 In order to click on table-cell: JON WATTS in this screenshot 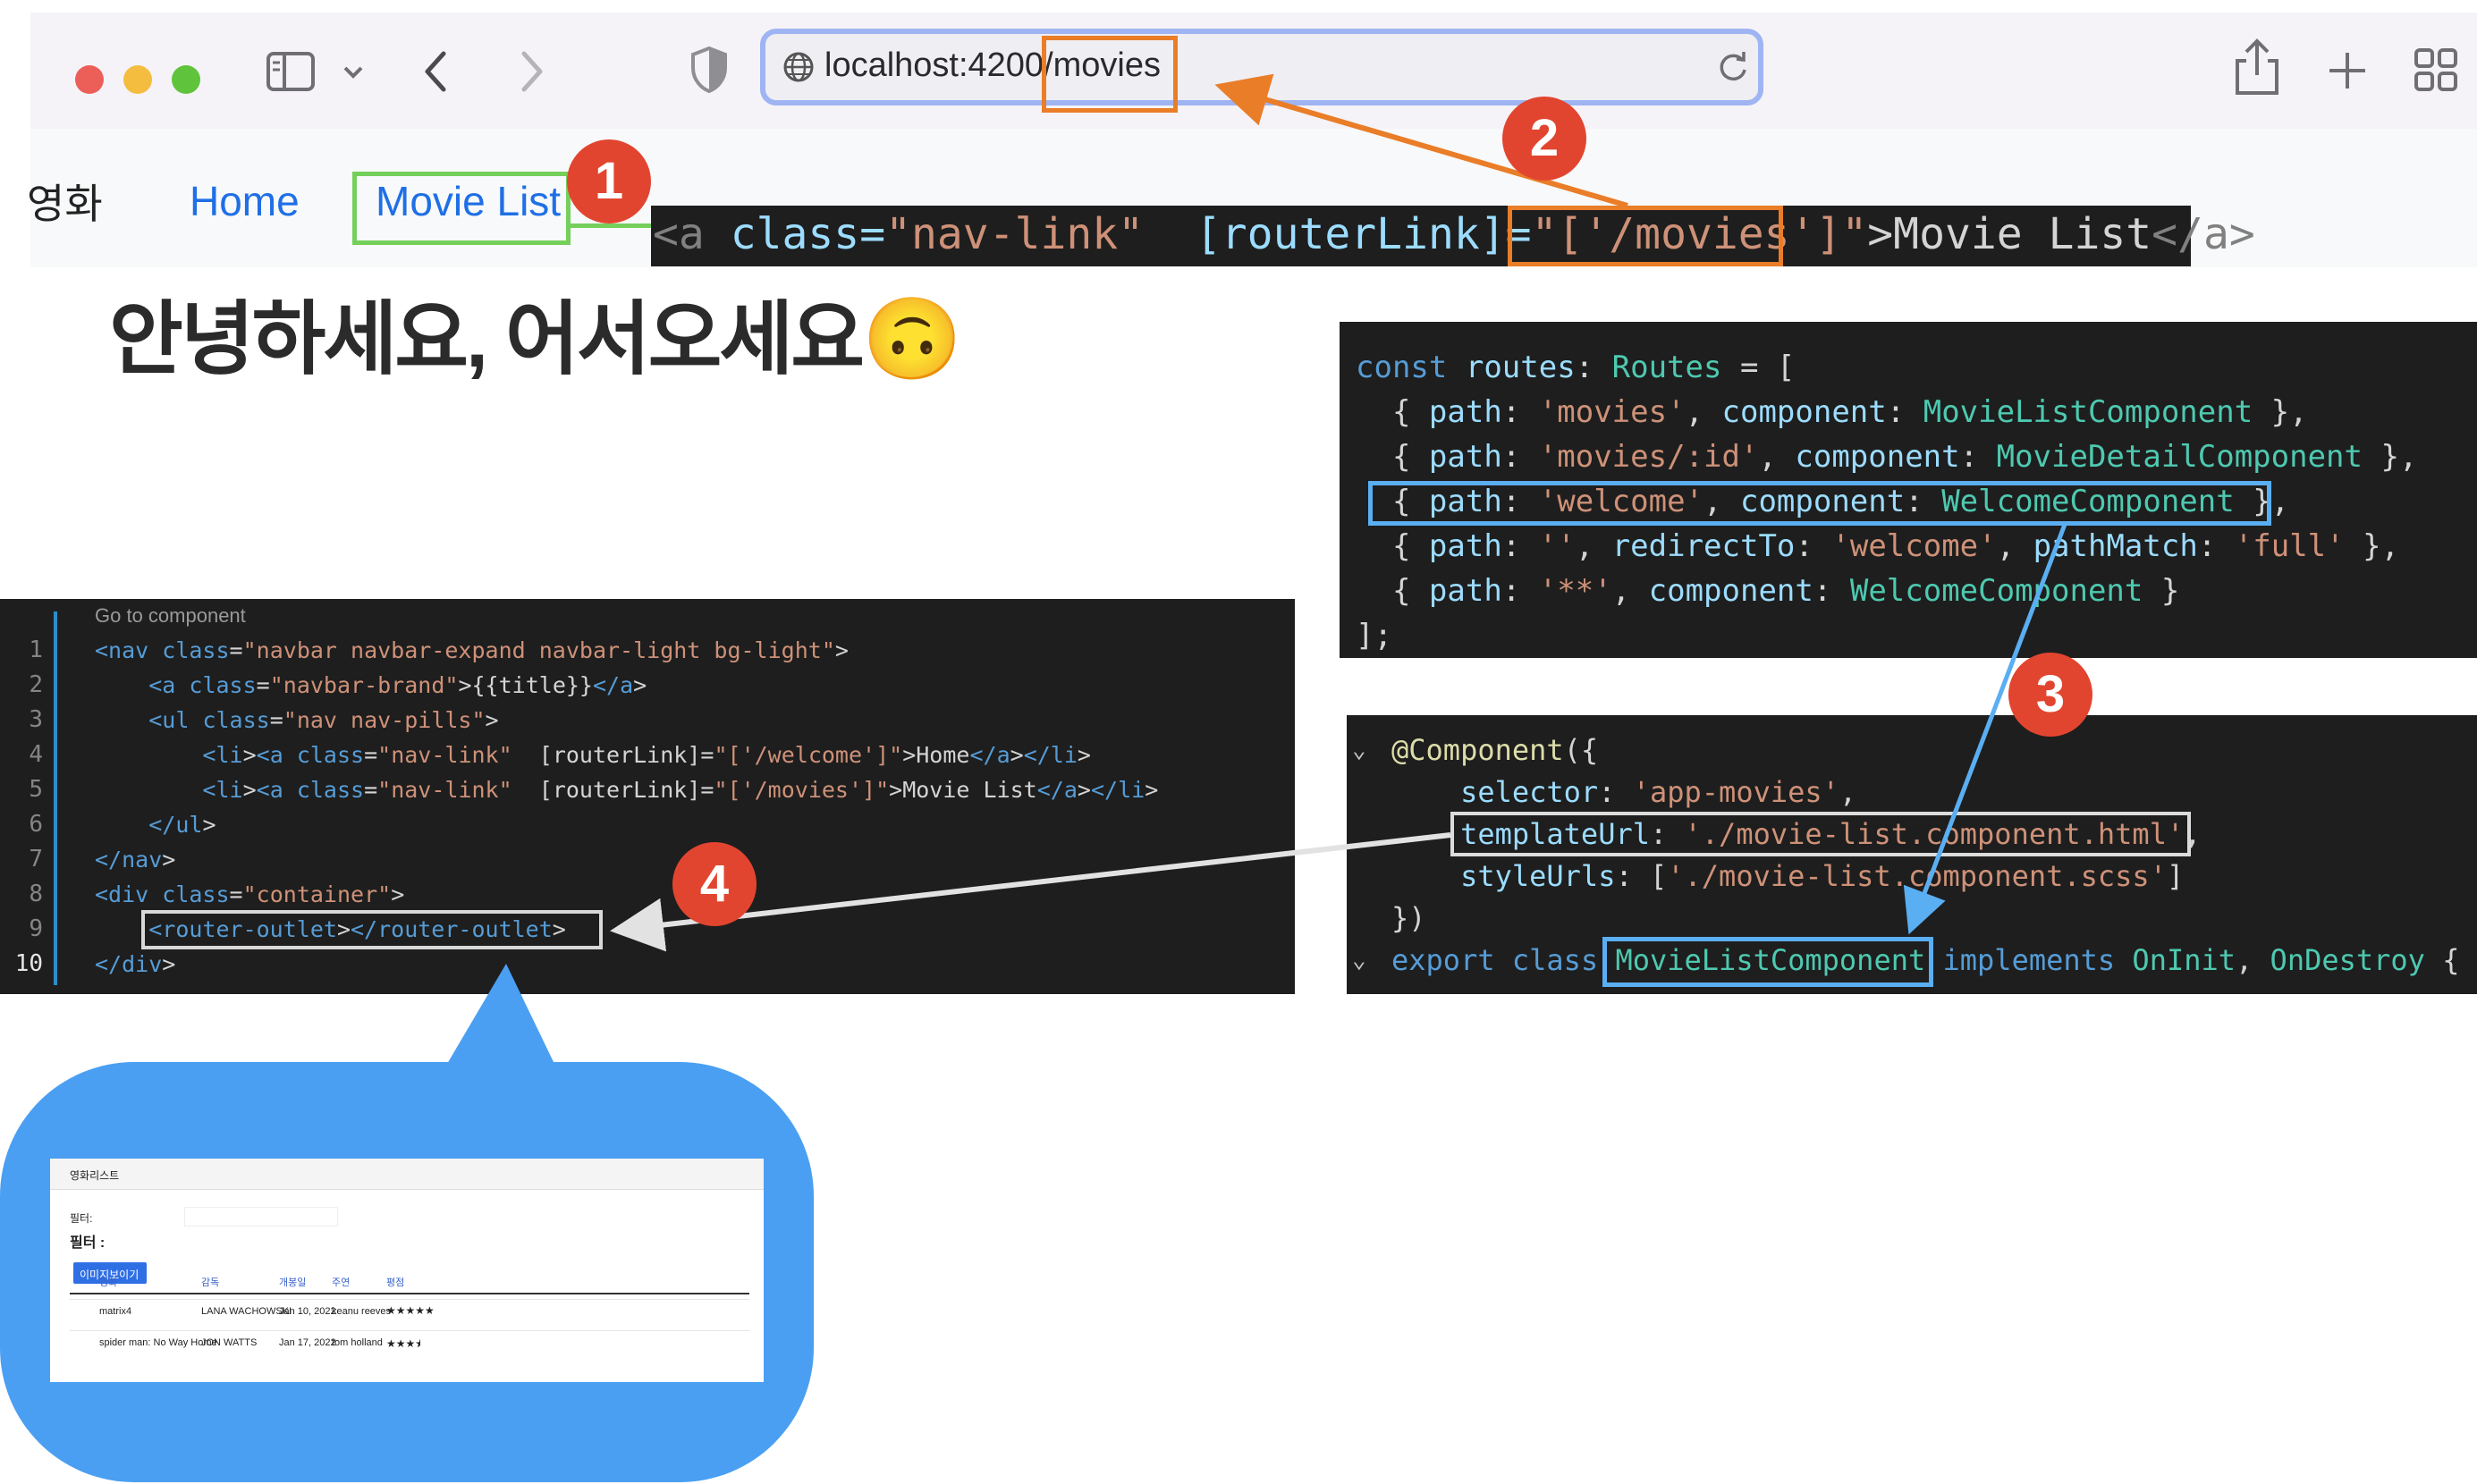, I will do `click(229, 1342)`.